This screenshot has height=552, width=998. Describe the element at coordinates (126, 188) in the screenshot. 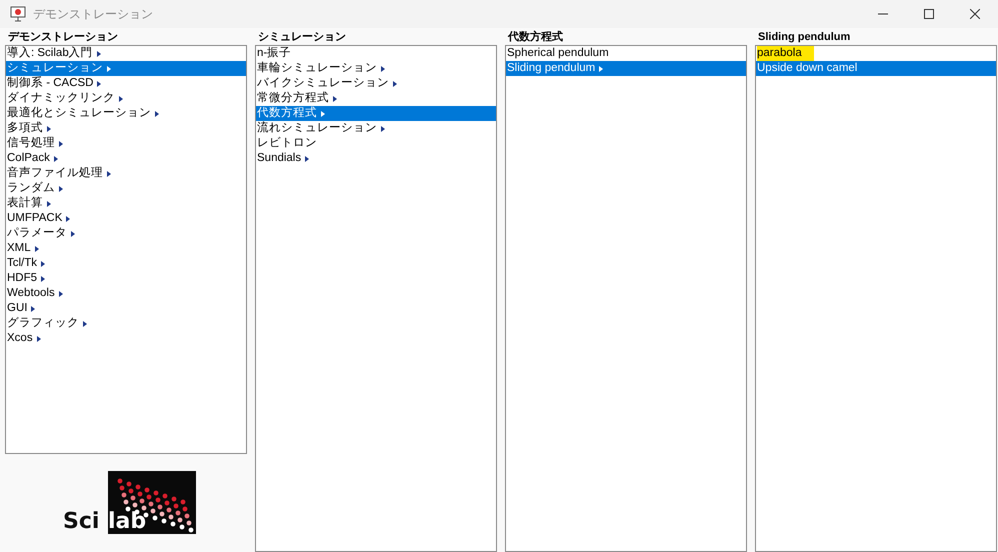

I see `list-item: ランダム` at that location.